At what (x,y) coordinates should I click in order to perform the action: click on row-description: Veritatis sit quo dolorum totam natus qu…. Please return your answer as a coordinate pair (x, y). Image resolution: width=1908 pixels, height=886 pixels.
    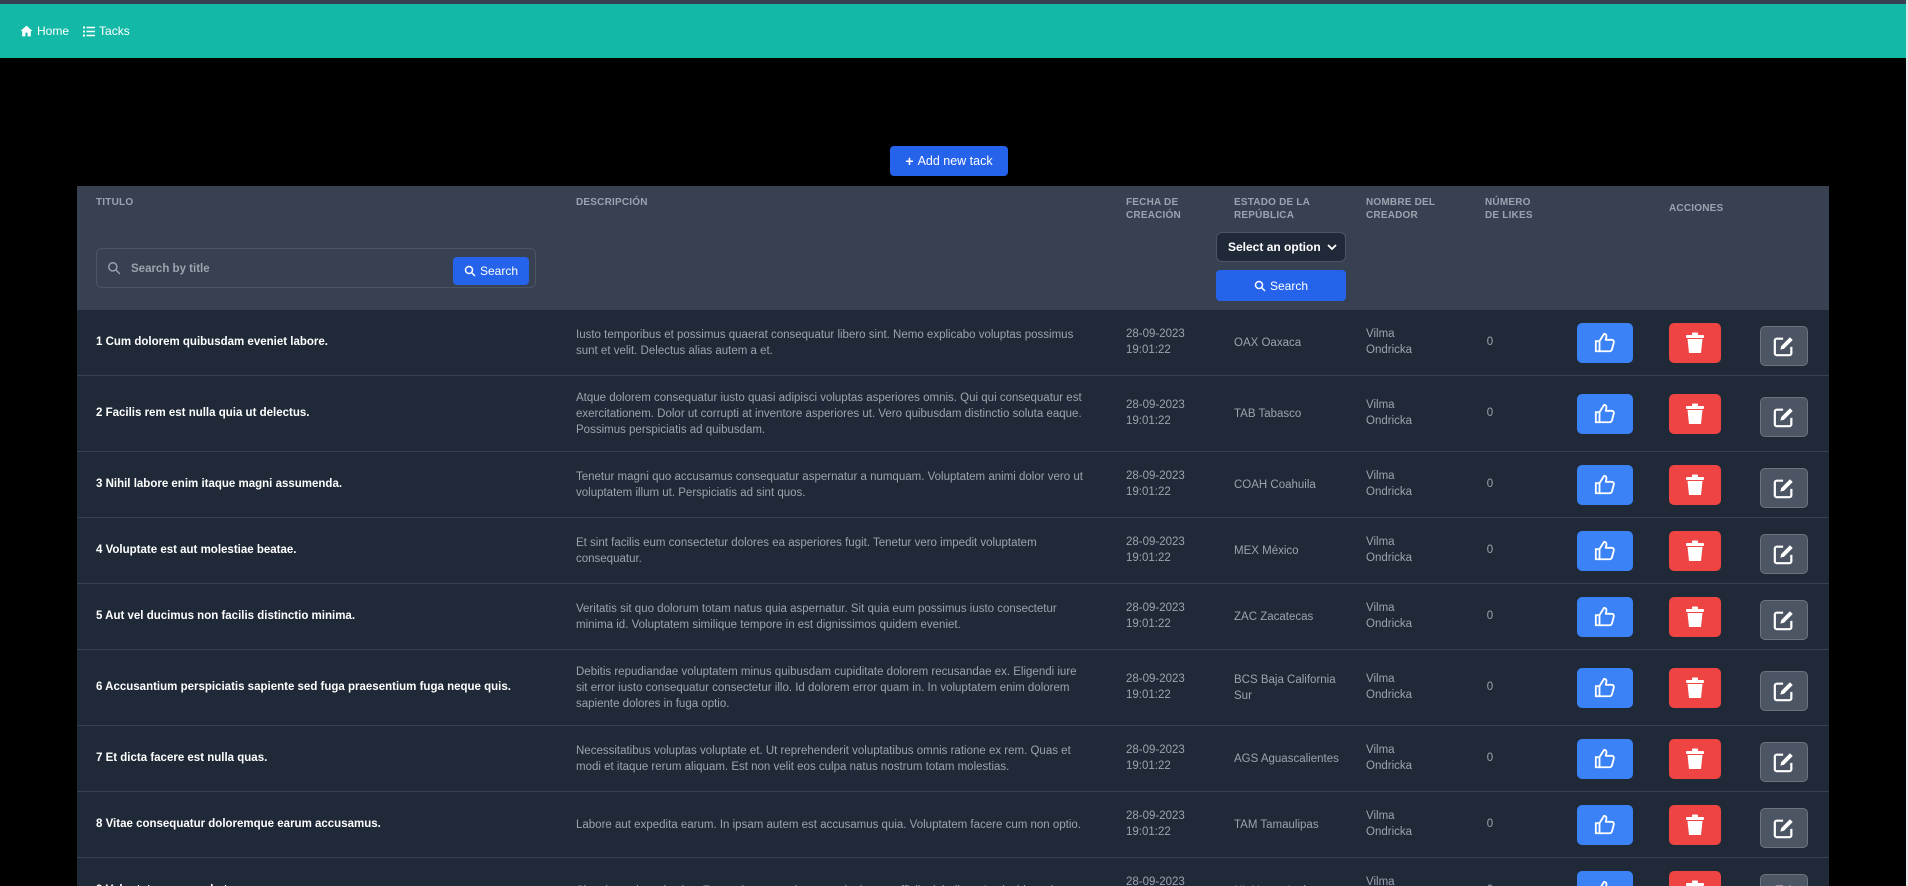
    Looking at the image, I should click on (816, 617).